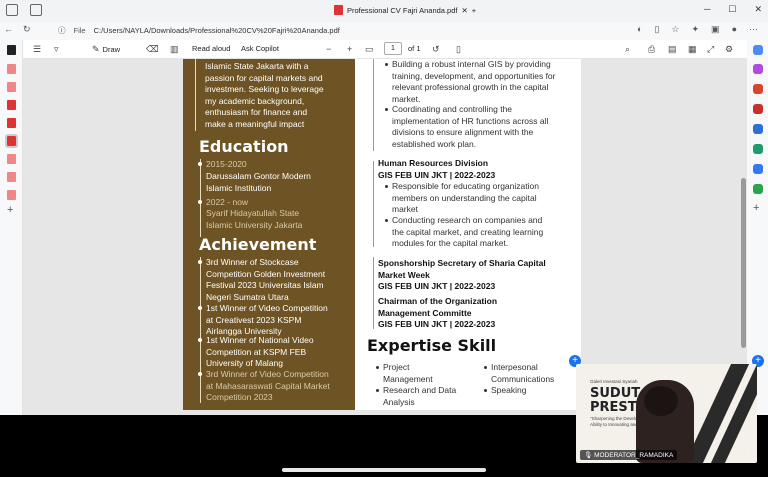 This screenshot has height=477, width=768. I want to click on games-sidebar-icon, so click(758, 129).